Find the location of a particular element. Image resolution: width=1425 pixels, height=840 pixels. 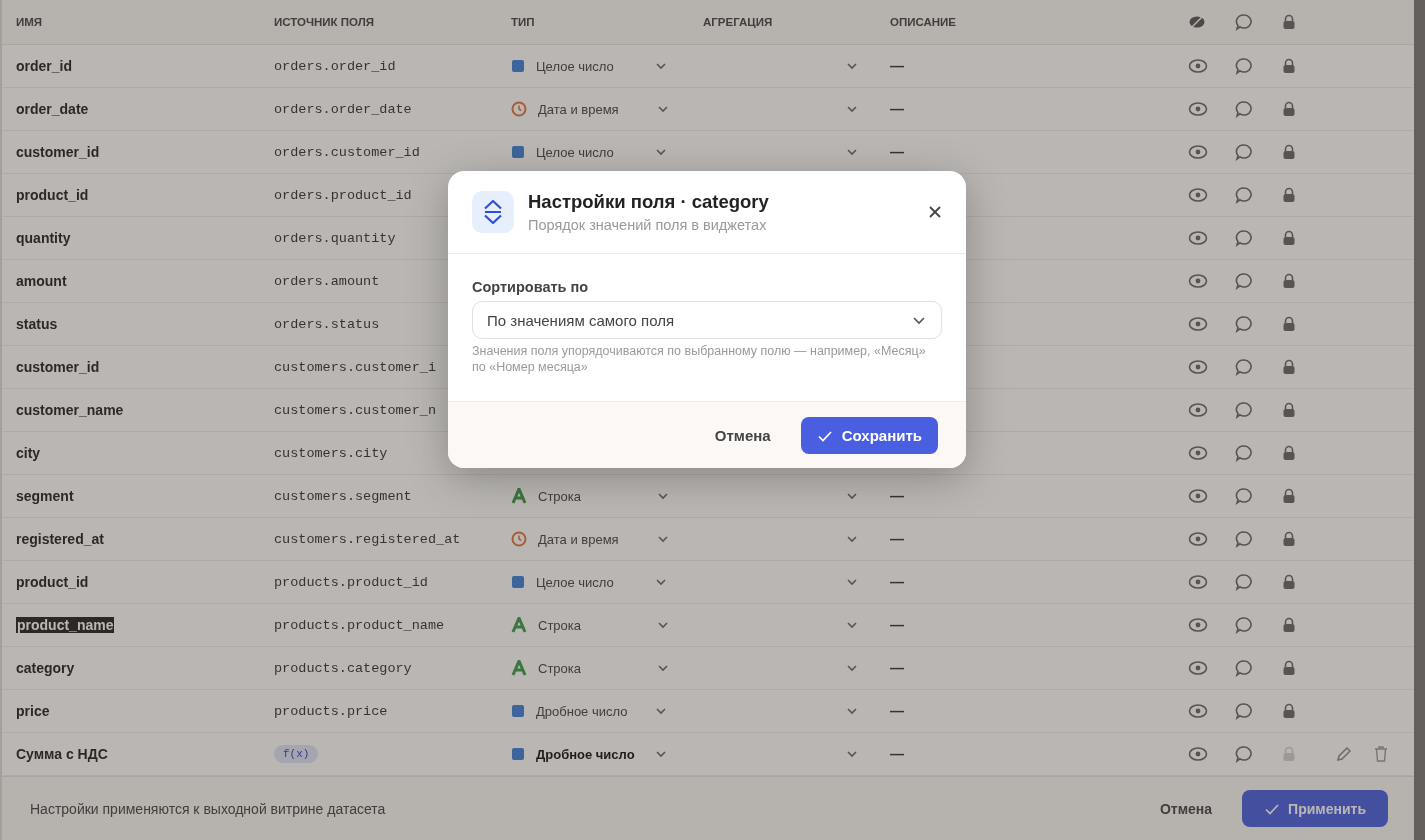

table-row: category products.category Строка — is located at coordinates (708, 668).